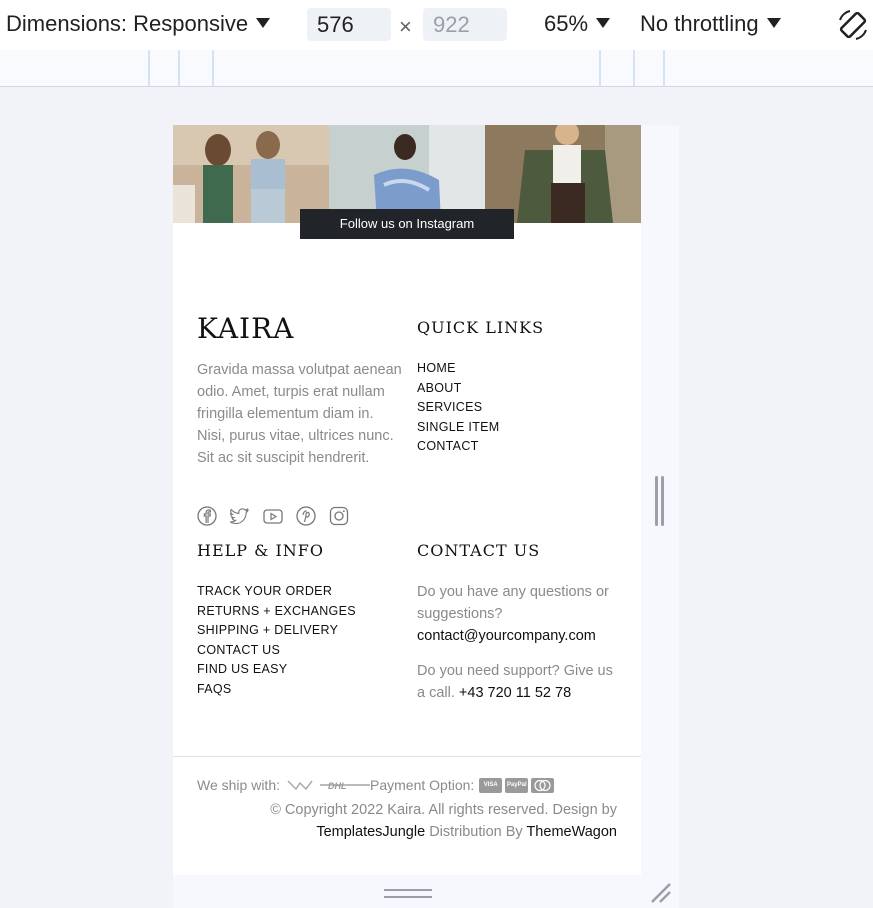 The image size is (873, 908). What do you see at coordinates (408, 894) in the screenshot?
I see `bottom-resize-handle` at bounding box center [408, 894].